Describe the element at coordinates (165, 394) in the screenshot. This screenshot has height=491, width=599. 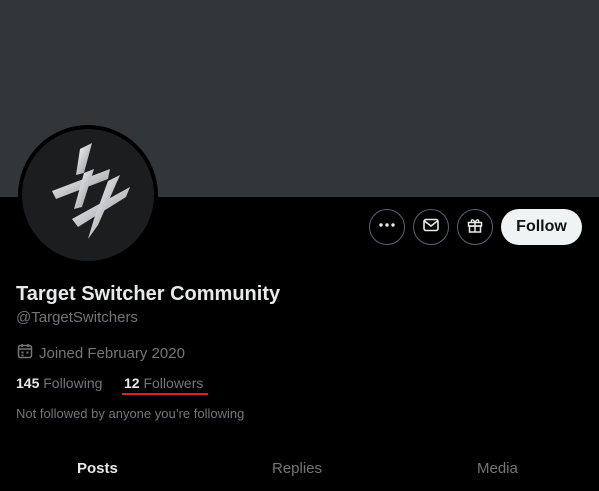
I see `followers-highlight-underline` at that location.